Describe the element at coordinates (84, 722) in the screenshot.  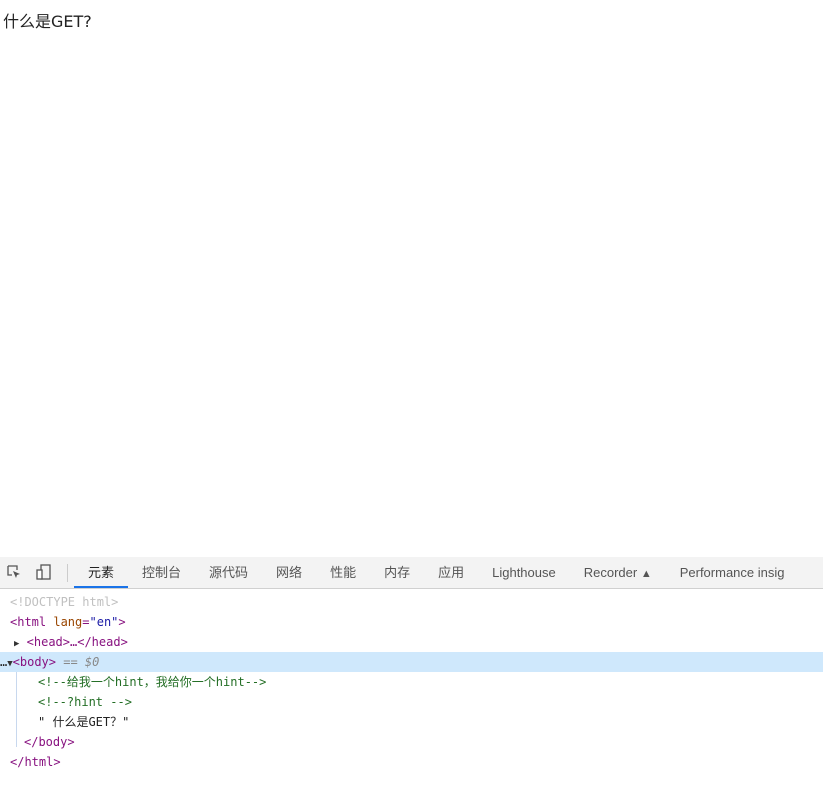
I see `text-node: " 什么是GET？"` at that location.